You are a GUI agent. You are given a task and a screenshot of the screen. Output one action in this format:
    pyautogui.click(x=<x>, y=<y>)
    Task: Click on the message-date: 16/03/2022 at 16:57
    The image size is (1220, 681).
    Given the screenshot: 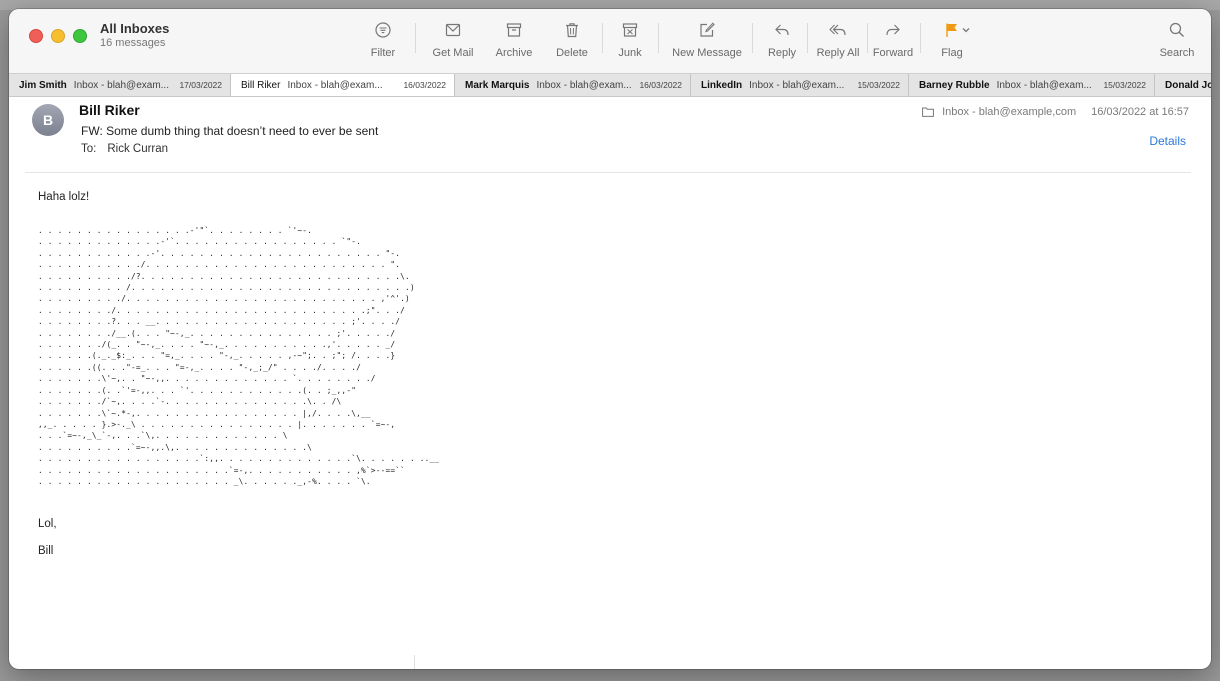 What is the action you would take?
    pyautogui.click(x=1140, y=112)
    